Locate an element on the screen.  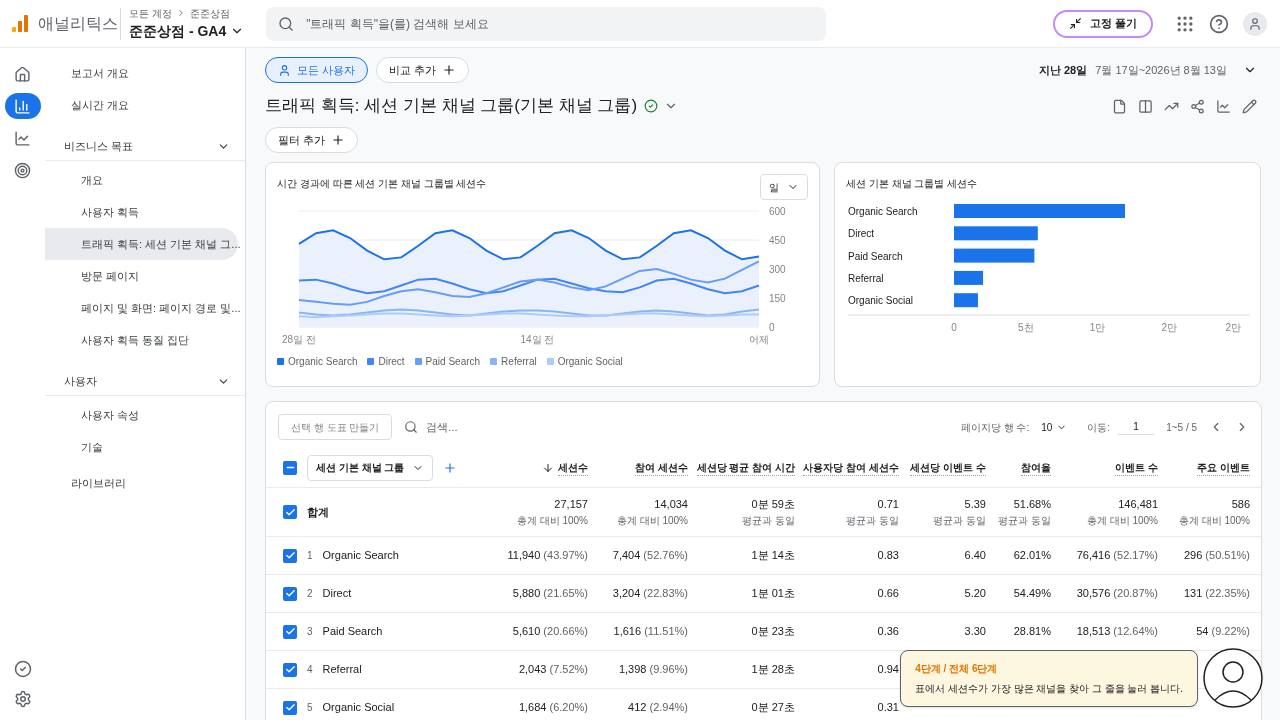
sort-arrow-icon is located at coordinates (548, 467).